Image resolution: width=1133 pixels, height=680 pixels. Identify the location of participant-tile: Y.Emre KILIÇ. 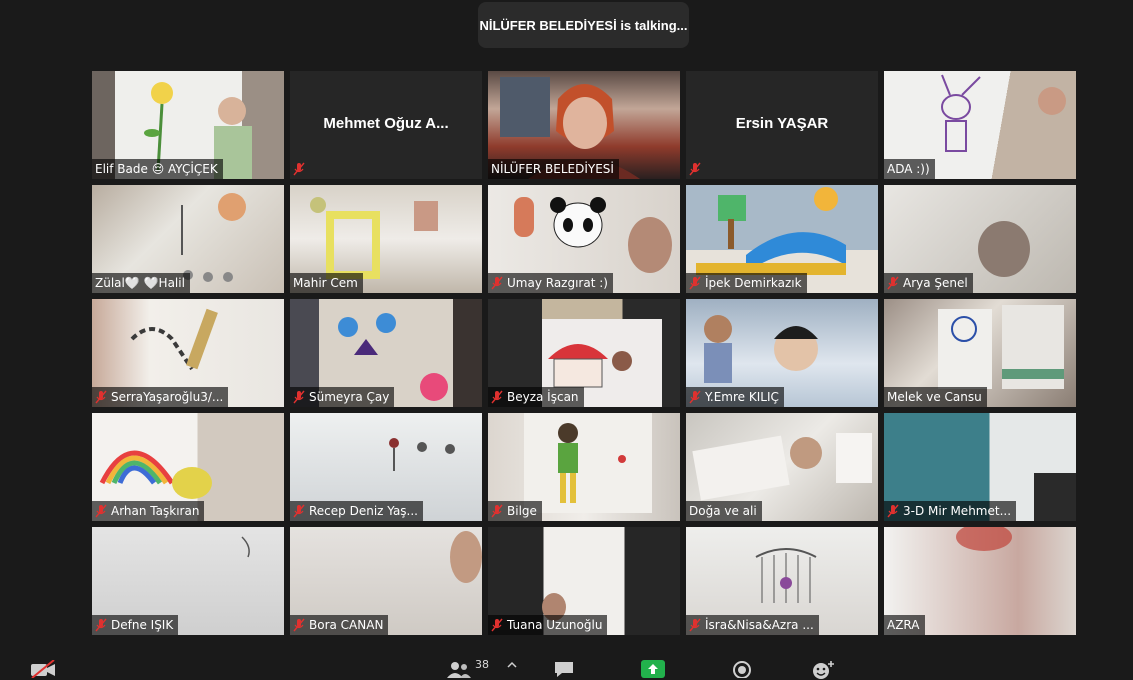
(782, 353).